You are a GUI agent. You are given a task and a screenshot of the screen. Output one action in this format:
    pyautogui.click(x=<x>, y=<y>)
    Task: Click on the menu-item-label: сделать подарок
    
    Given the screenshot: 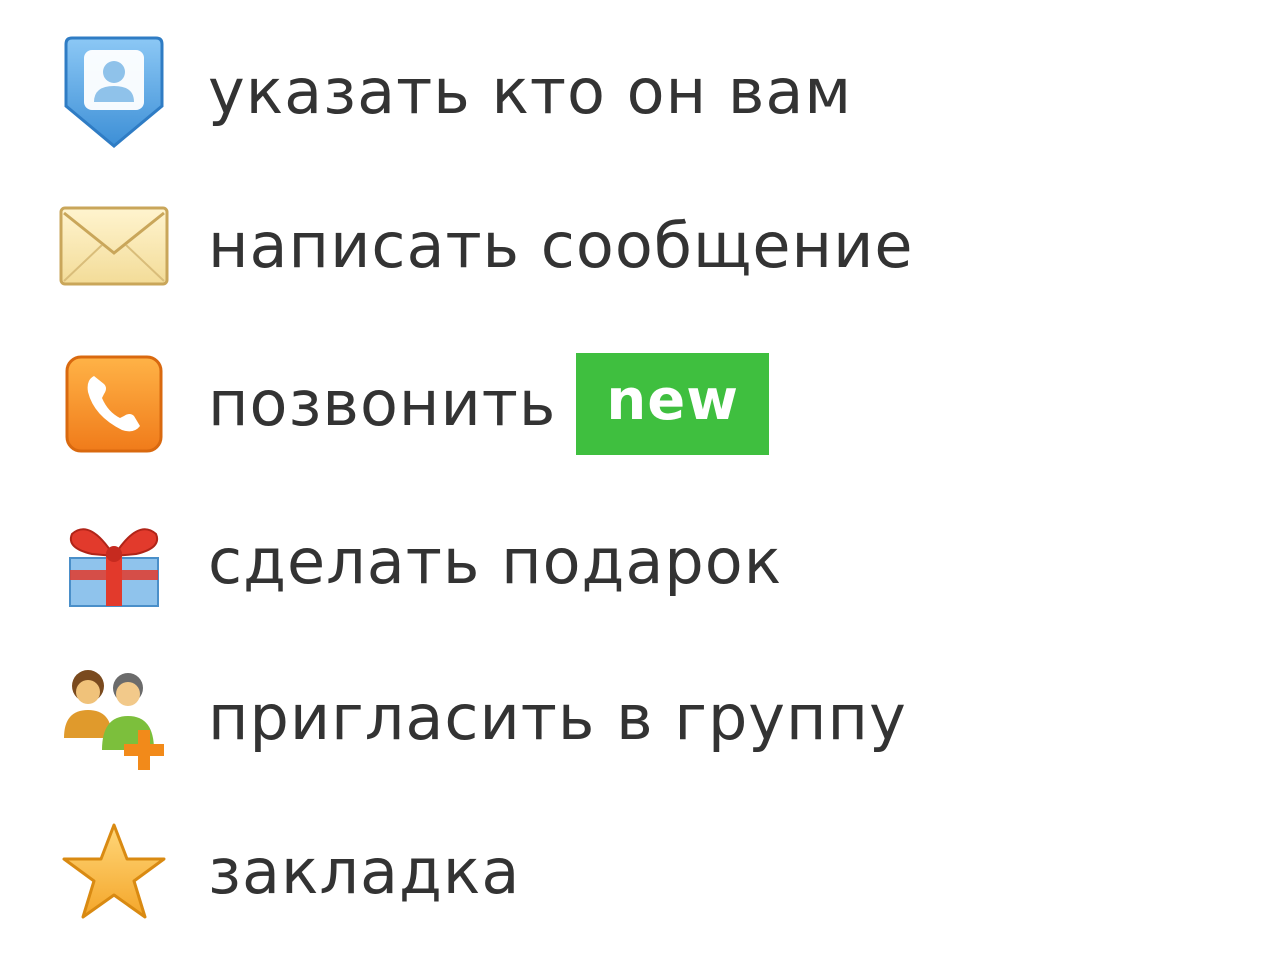 What is the action you would take?
    pyautogui.click(x=495, y=561)
    